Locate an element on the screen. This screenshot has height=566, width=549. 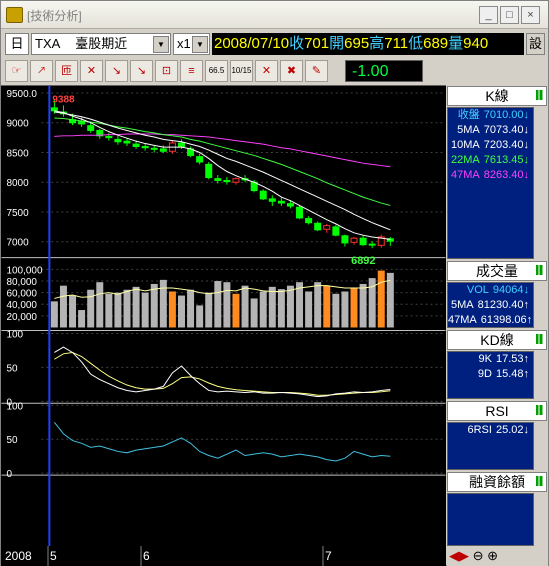
zoom-in-icon: ⊕ is located at coordinates (492, 555).